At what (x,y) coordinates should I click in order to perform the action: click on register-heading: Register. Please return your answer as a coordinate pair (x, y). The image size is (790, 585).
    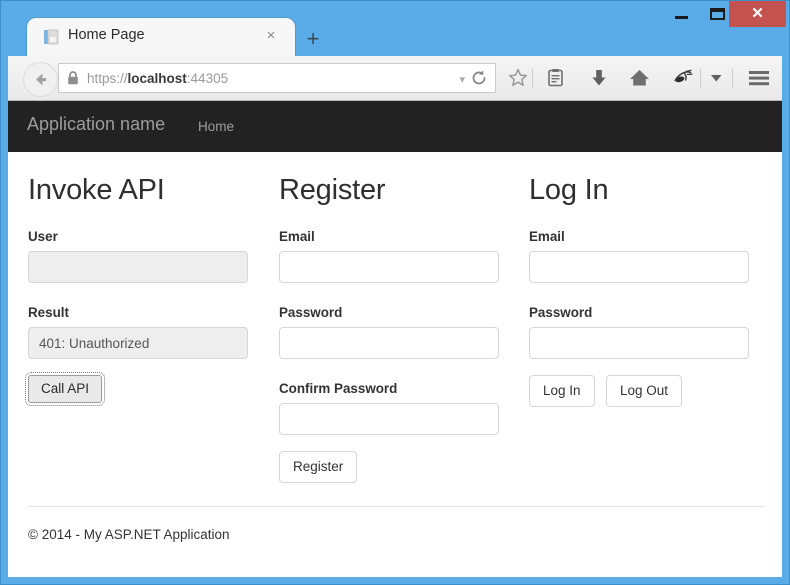
    Looking at the image, I should click on (332, 190).